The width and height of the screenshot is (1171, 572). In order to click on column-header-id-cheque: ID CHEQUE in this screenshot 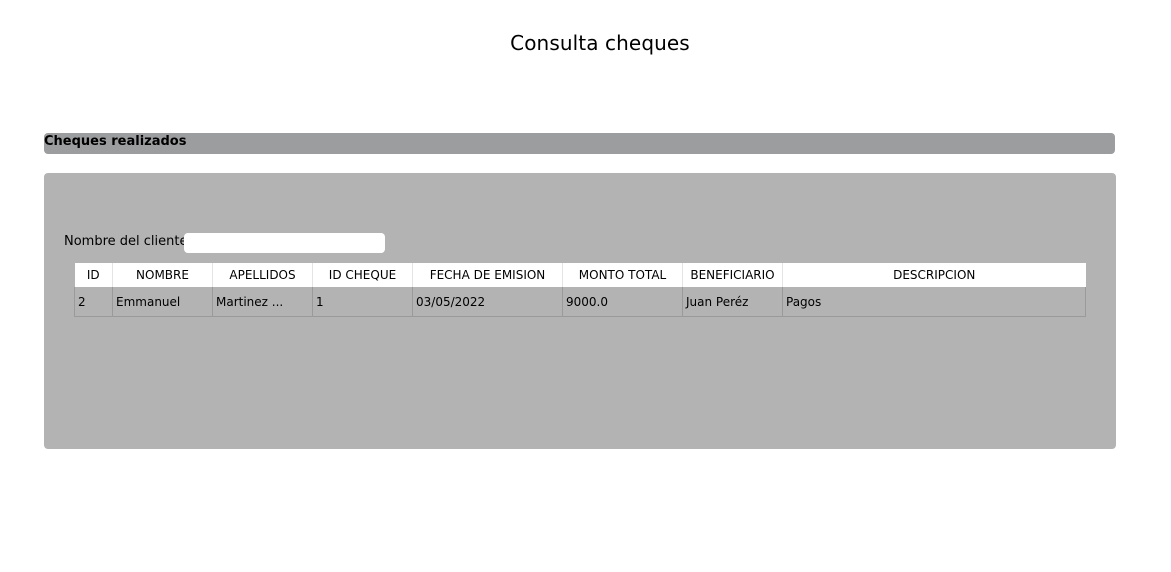, I will do `click(362, 275)`.